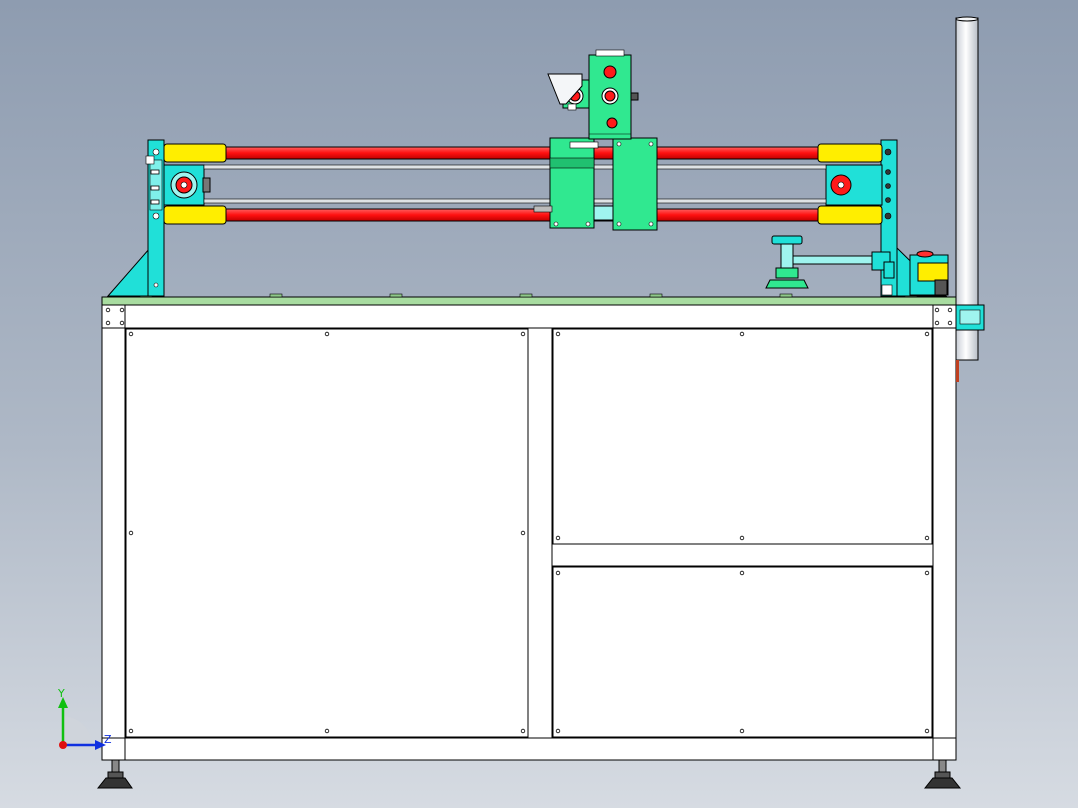 The height and width of the screenshot is (808, 1078). What do you see at coordinates (523, 215) in the screenshot?
I see `lower-guide-rod` at bounding box center [523, 215].